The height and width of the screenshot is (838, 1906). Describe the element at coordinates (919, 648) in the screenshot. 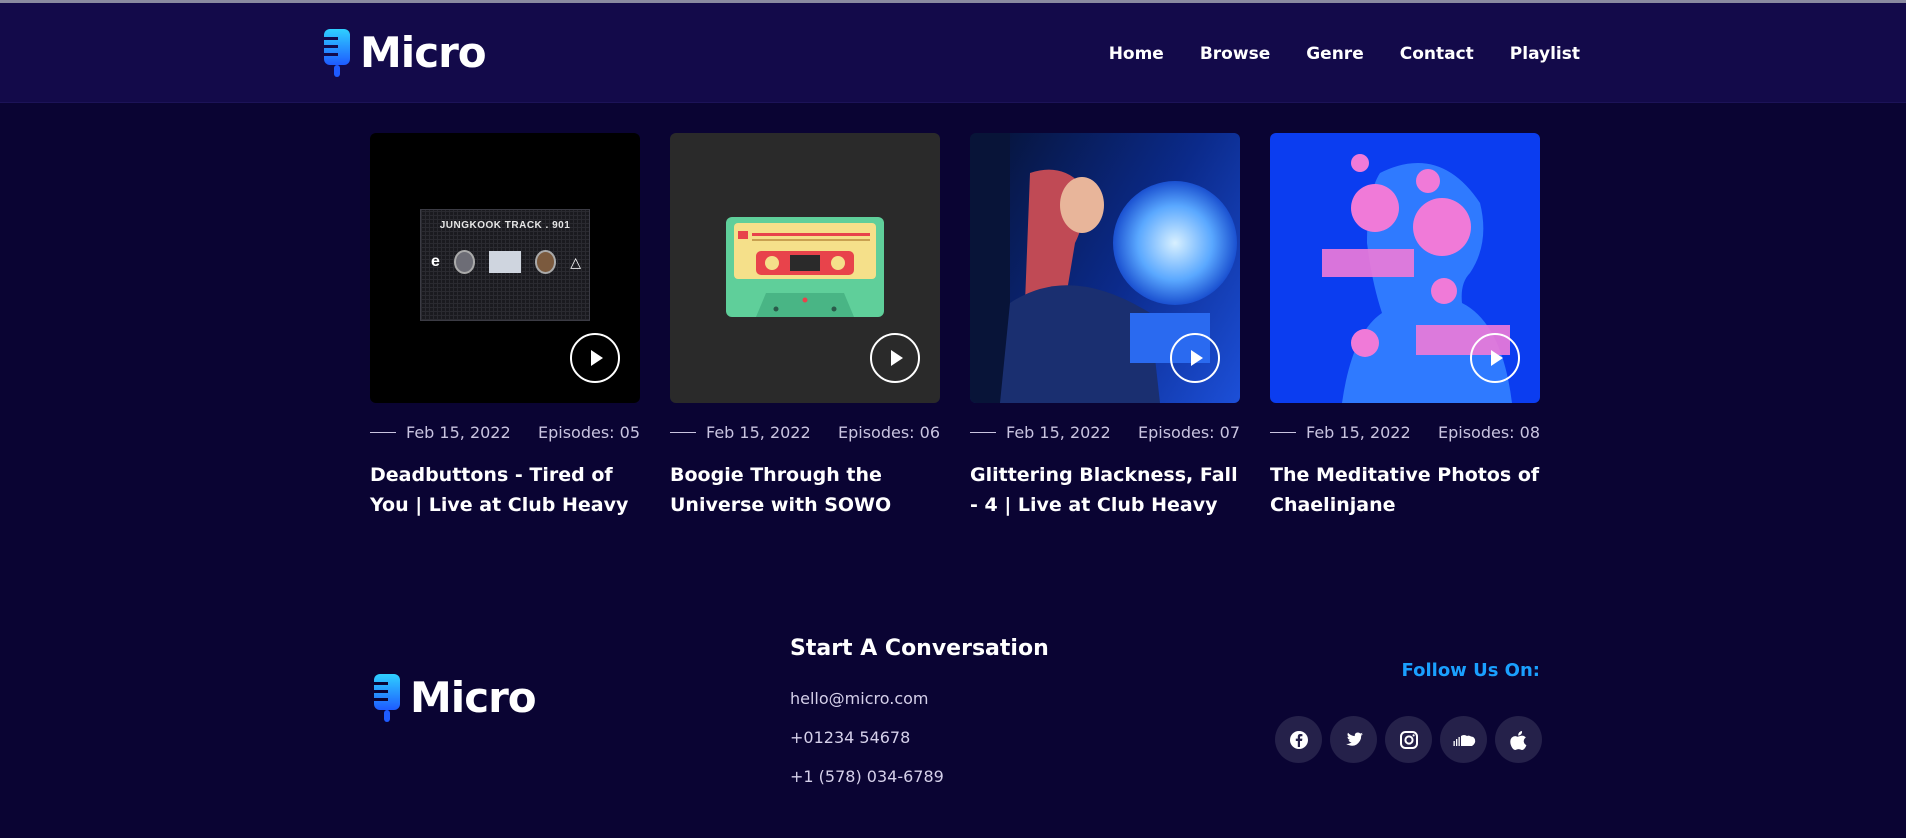

I see `conversation-heading: Start A Conversation` at that location.